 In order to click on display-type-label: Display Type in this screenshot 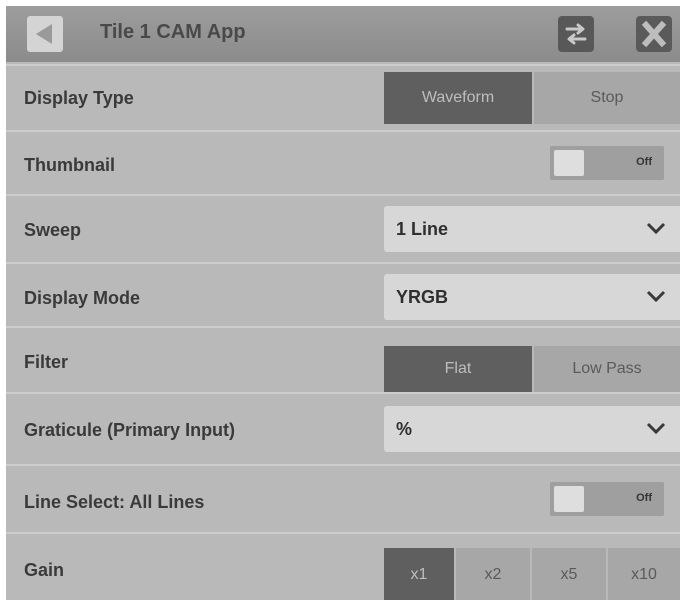, I will do `click(79, 98)`.